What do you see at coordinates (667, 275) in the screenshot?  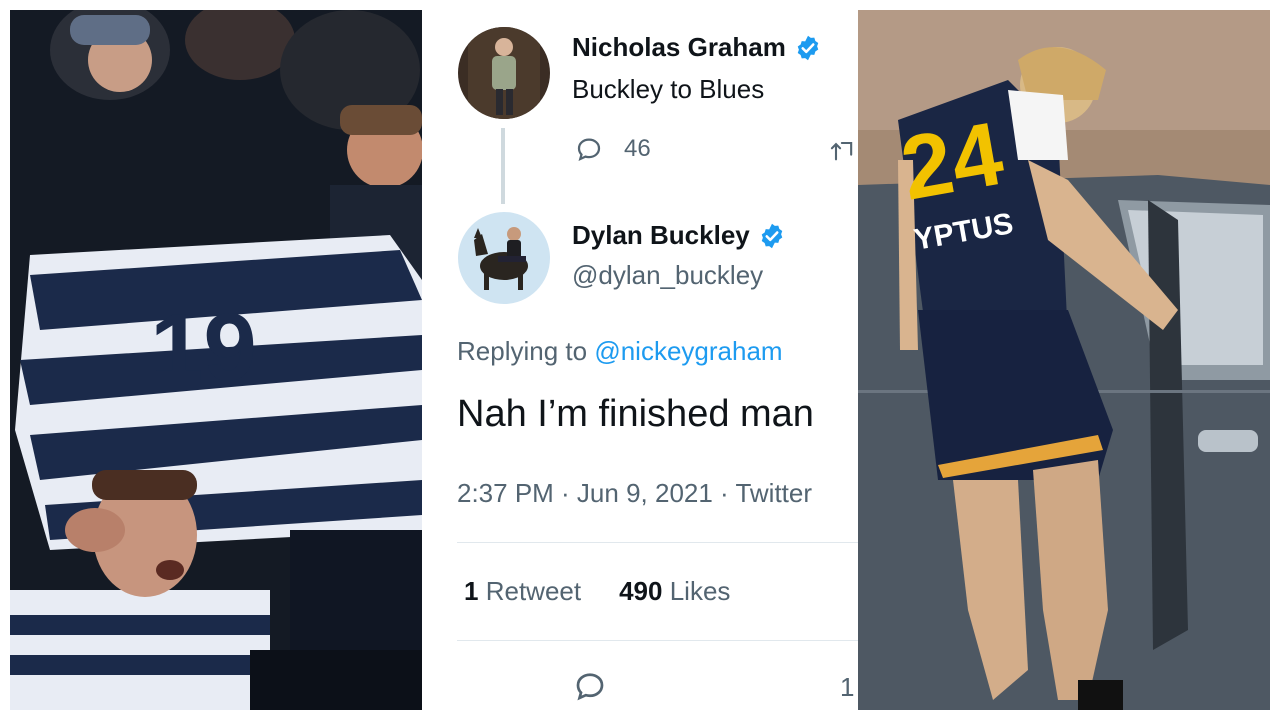 I see `tweet-2-handle: @dylan_buckley` at bounding box center [667, 275].